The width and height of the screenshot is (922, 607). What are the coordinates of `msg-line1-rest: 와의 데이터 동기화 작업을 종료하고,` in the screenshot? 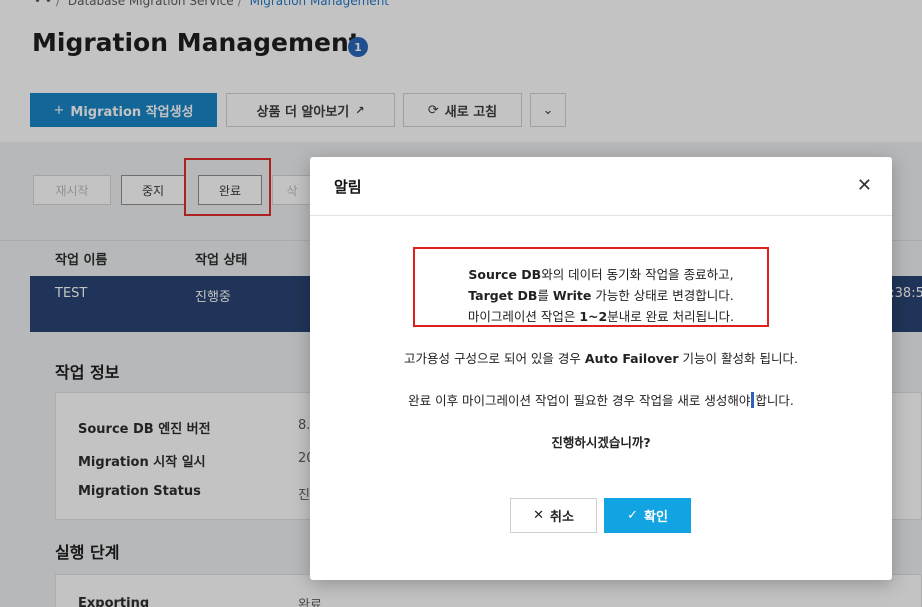 It's located at (637, 274).